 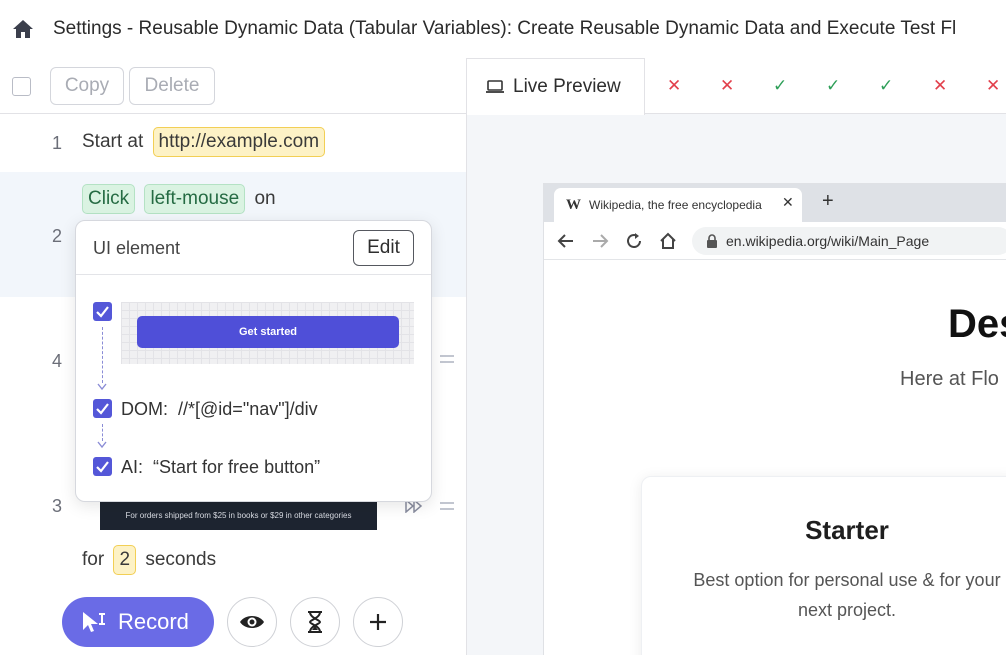 What do you see at coordinates (137, 248) in the screenshot?
I see `popup-title: UI element` at bounding box center [137, 248].